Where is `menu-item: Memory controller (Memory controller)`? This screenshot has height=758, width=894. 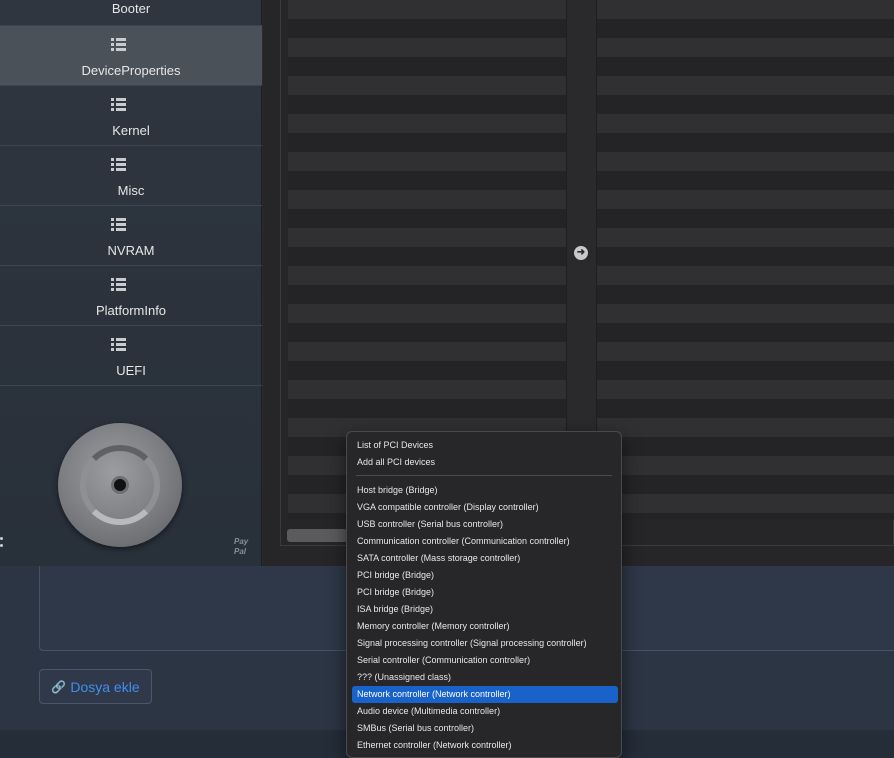 menu-item: Memory controller (Memory controller) is located at coordinates (485, 626).